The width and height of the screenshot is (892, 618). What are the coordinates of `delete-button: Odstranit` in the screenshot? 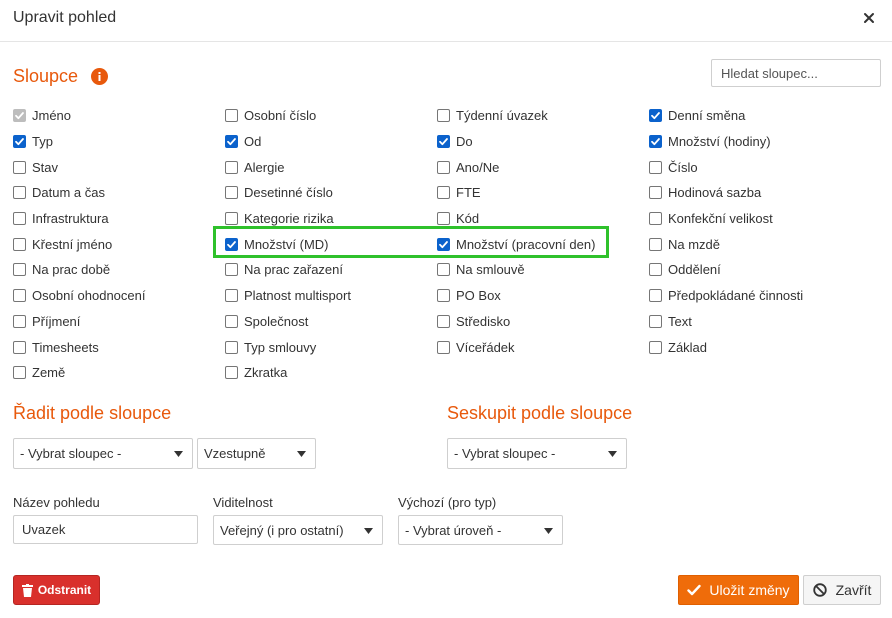 It's located at (56, 590).